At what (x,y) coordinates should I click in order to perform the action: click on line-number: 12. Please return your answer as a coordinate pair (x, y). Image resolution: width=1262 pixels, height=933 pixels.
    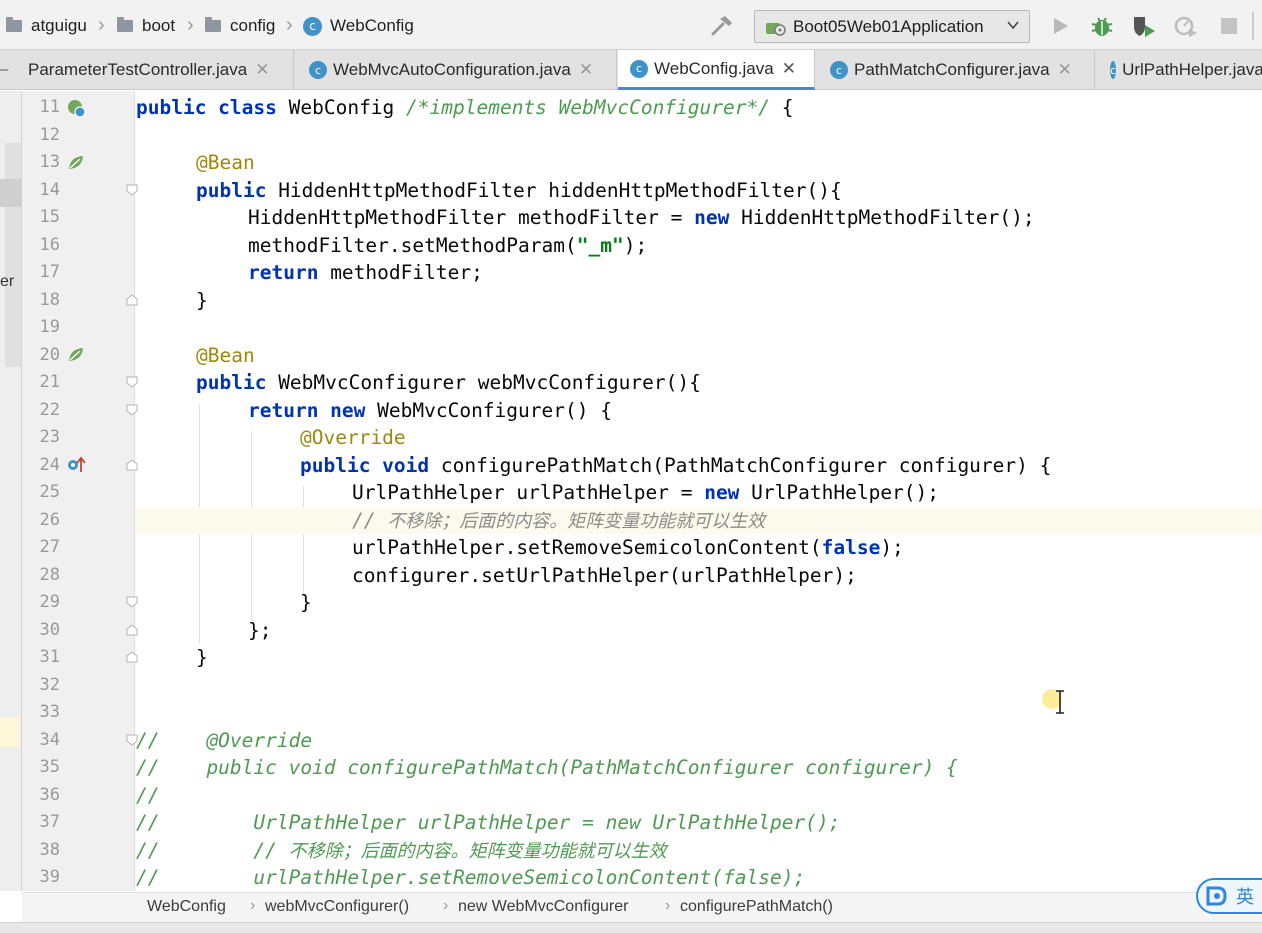
    Looking at the image, I should click on (49, 135).